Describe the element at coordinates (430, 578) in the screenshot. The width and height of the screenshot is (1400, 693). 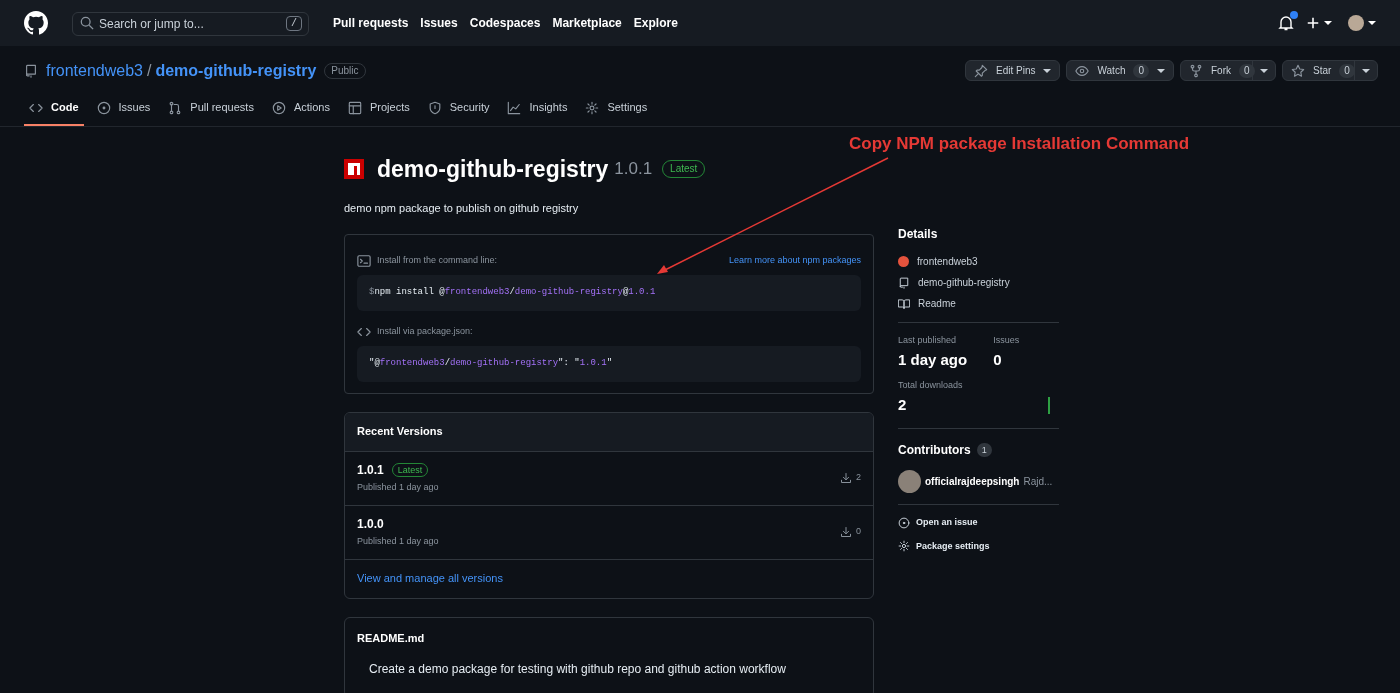
I see `all-versions-link: View and manage all versions` at that location.